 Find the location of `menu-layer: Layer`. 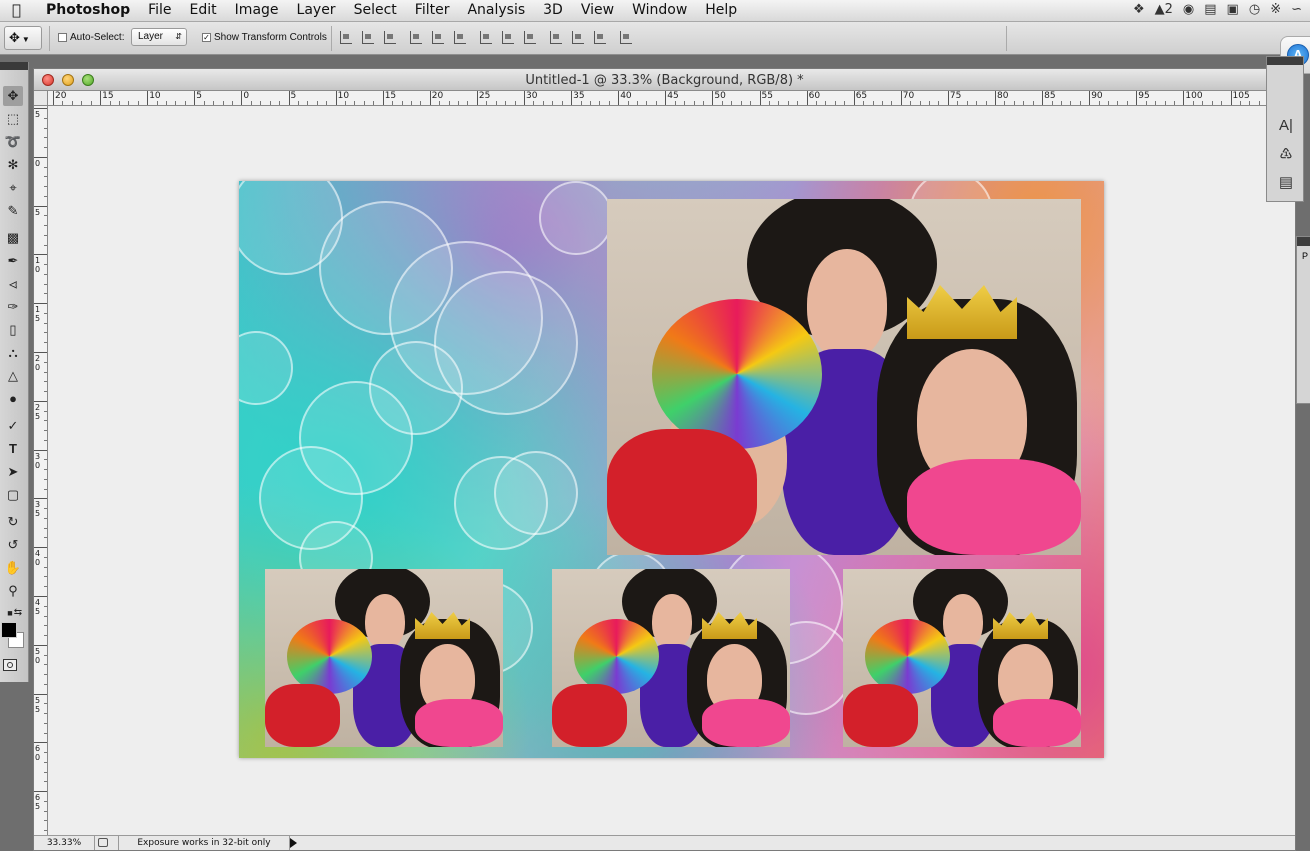

menu-layer: Layer is located at coordinates (316, 10).